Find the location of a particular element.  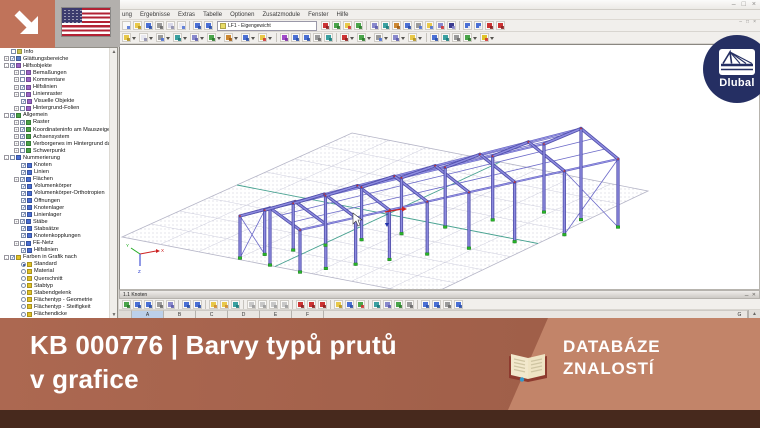

child-restore-icon: □ is located at coordinates (747, 22).